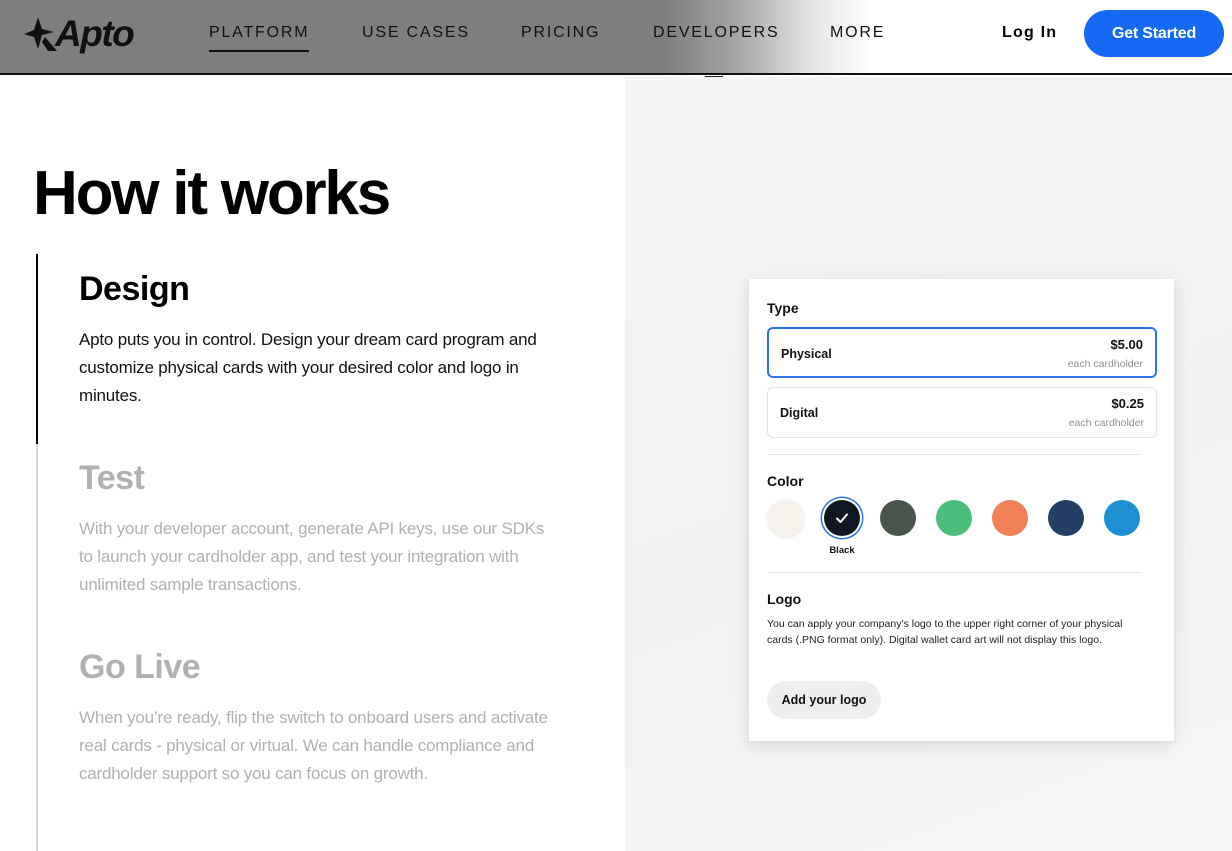 The width and height of the screenshot is (1232, 851). What do you see at coordinates (784, 599) in the screenshot?
I see `logo-label: Logo` at bounding box center [784, 599].